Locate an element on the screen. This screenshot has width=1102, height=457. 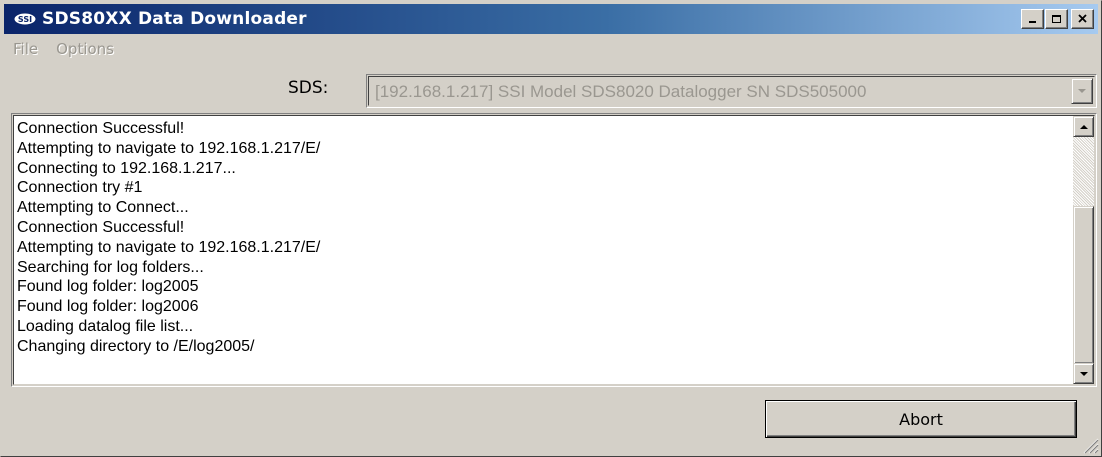
ssi-logo-icon: SSI is located at coordinates (25, 19).